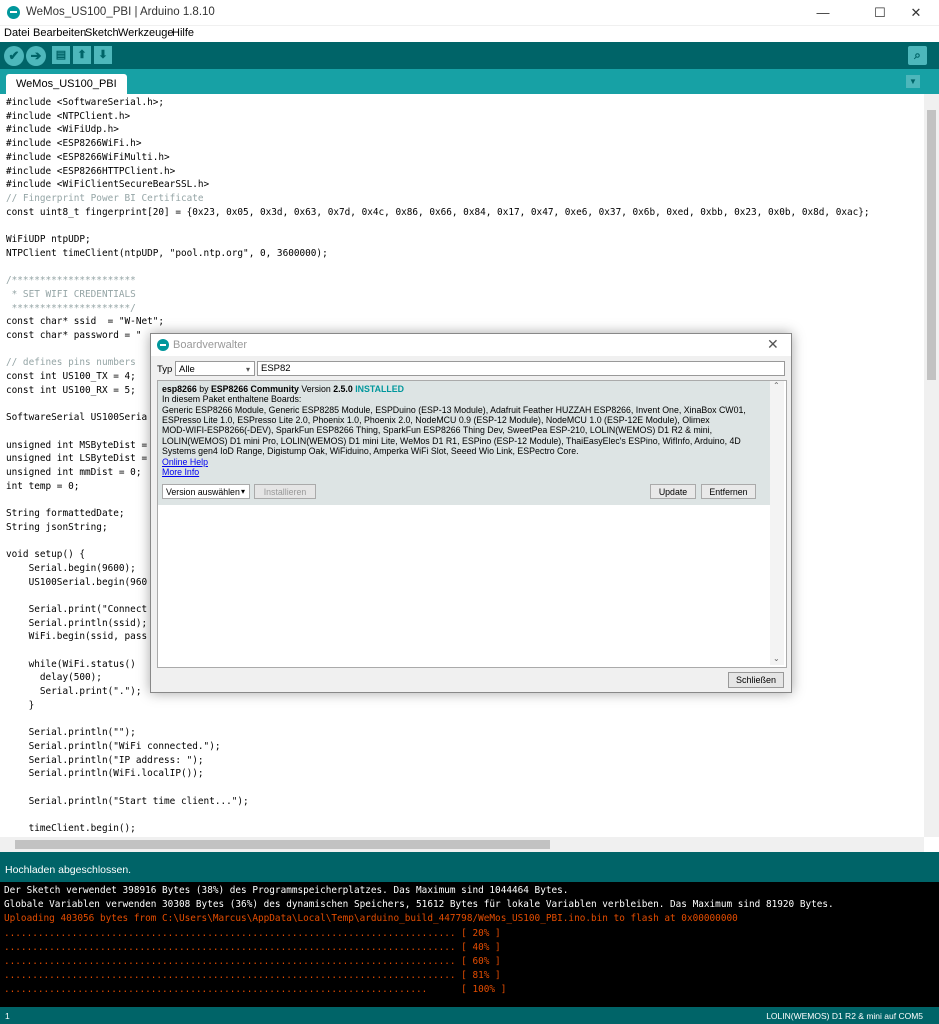 Image resolution: width=939 pixels, height=1024 pixels. What do you see at coordinates (469, 1015) in the screenshot?
I see `footer-bar: 1 LOLIN(WEMOS) D1 R2 & mini auf COM5` at bounding box center [469, 1015].